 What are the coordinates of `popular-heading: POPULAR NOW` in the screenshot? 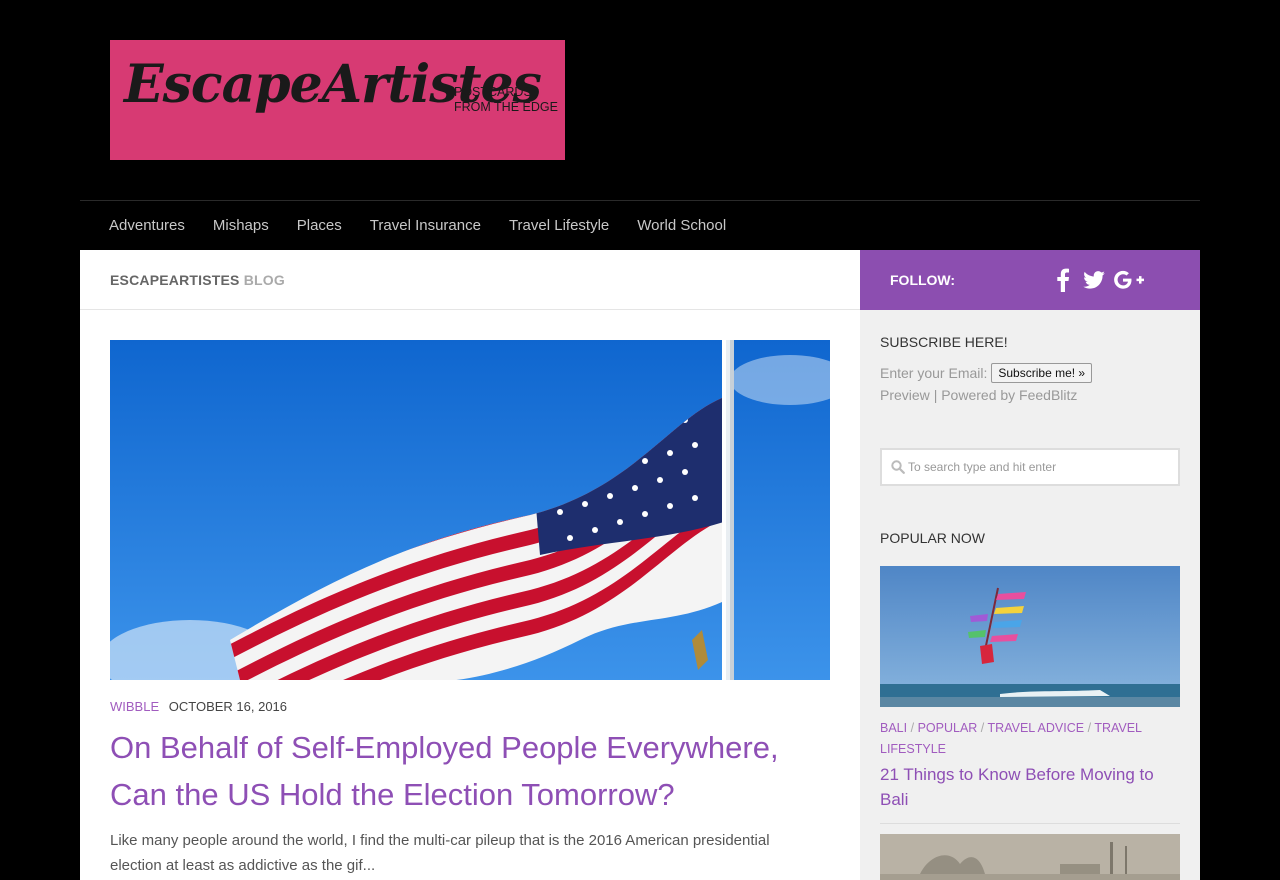 It's located at (933, 538).